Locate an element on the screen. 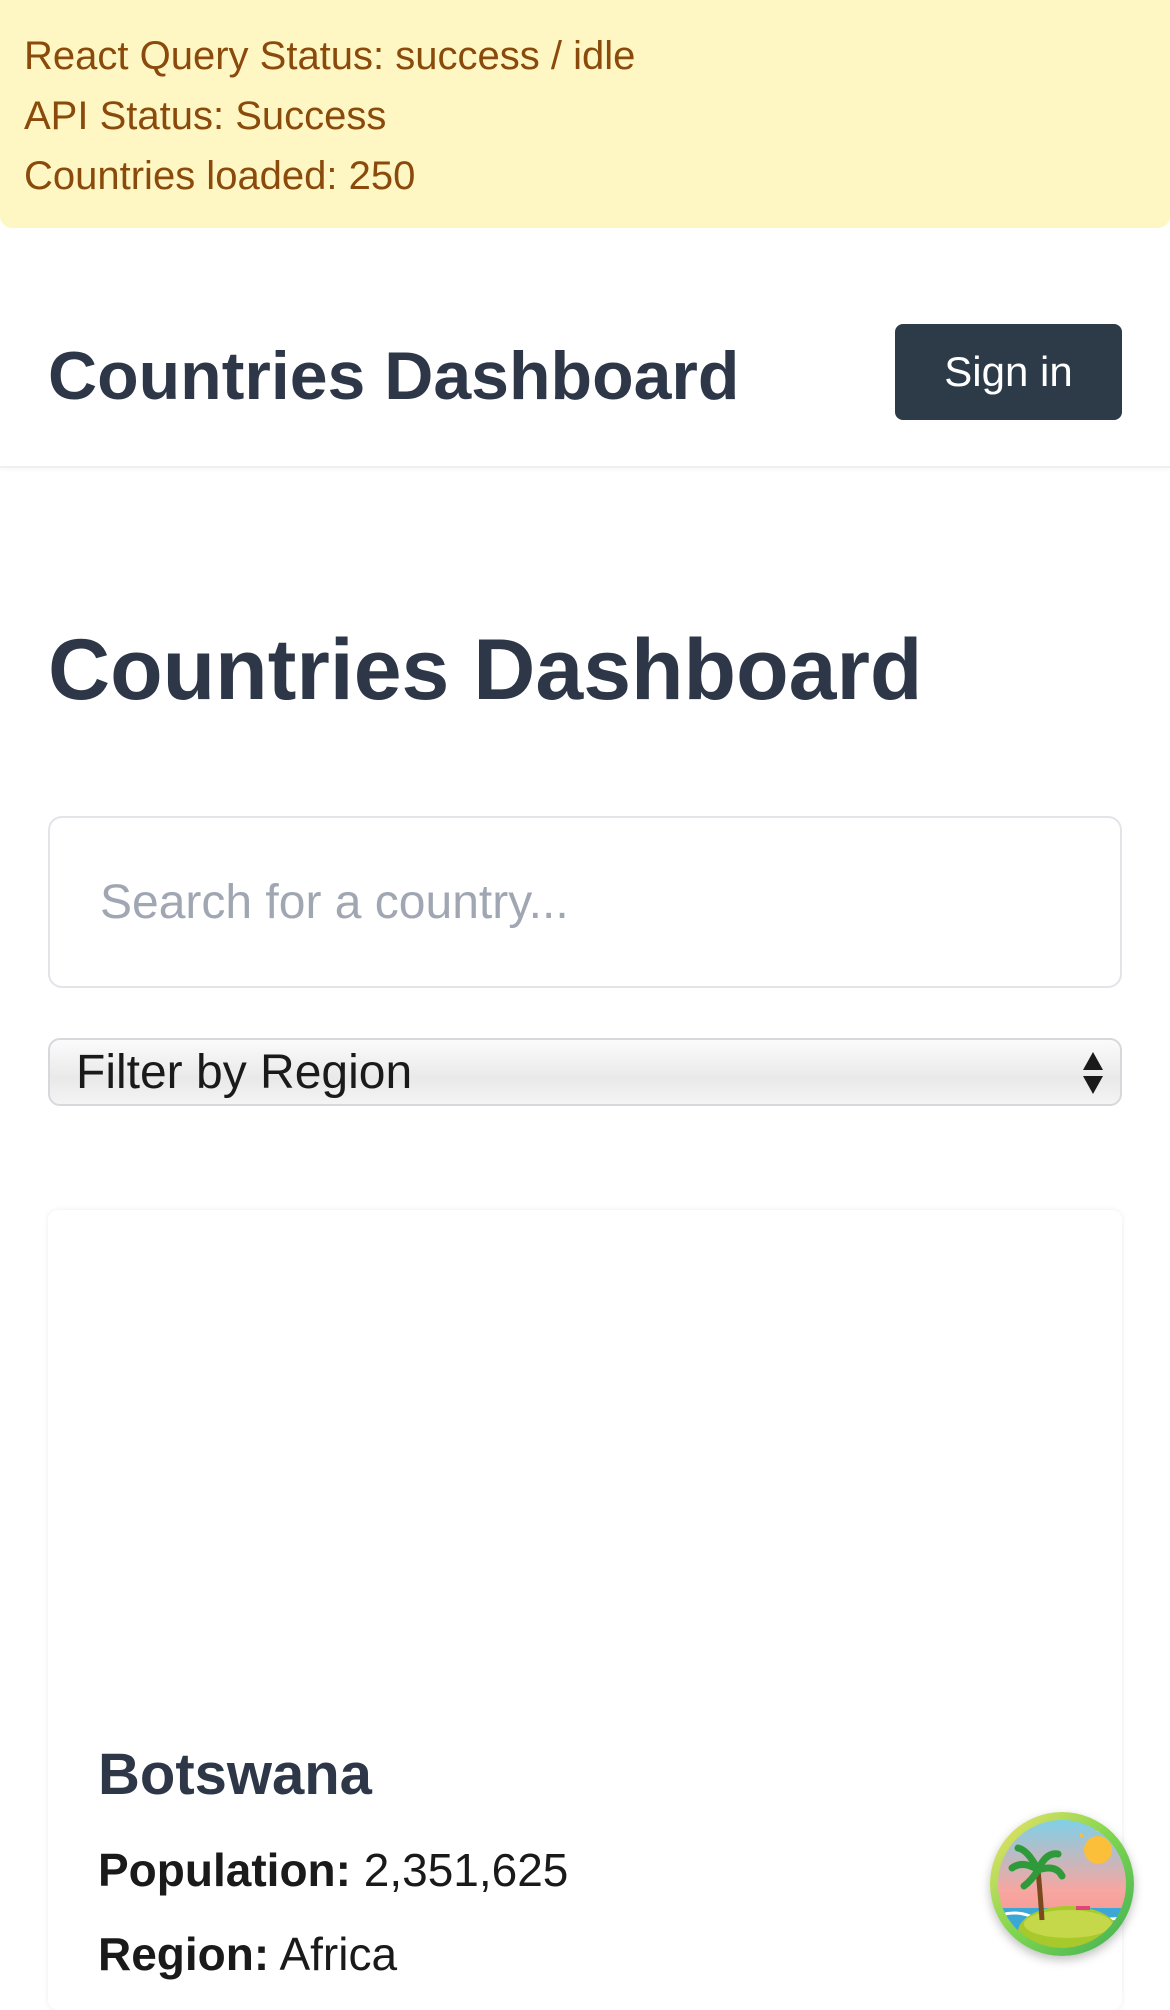 This screenshot has height=2010, width=1170. floating-action-button is located at coordinates (1062, 1884).